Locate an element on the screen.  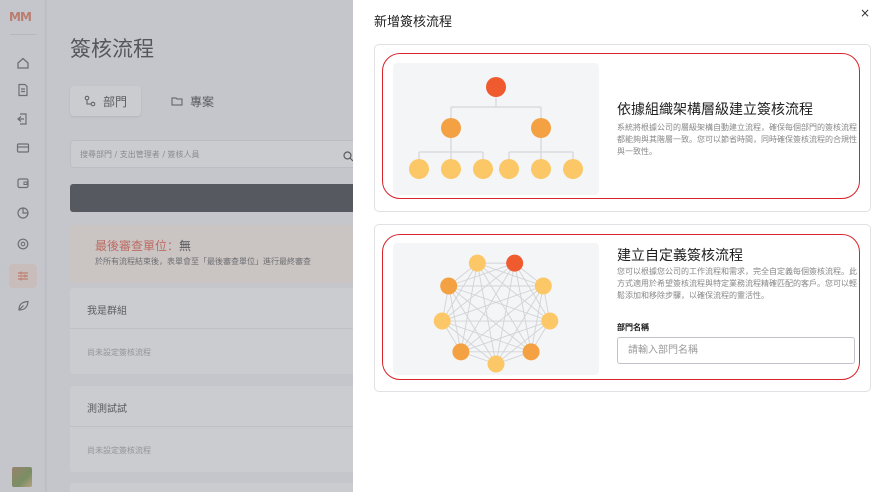
drawer-title: 新增簽核流程 is located at coordinates (413, 22).